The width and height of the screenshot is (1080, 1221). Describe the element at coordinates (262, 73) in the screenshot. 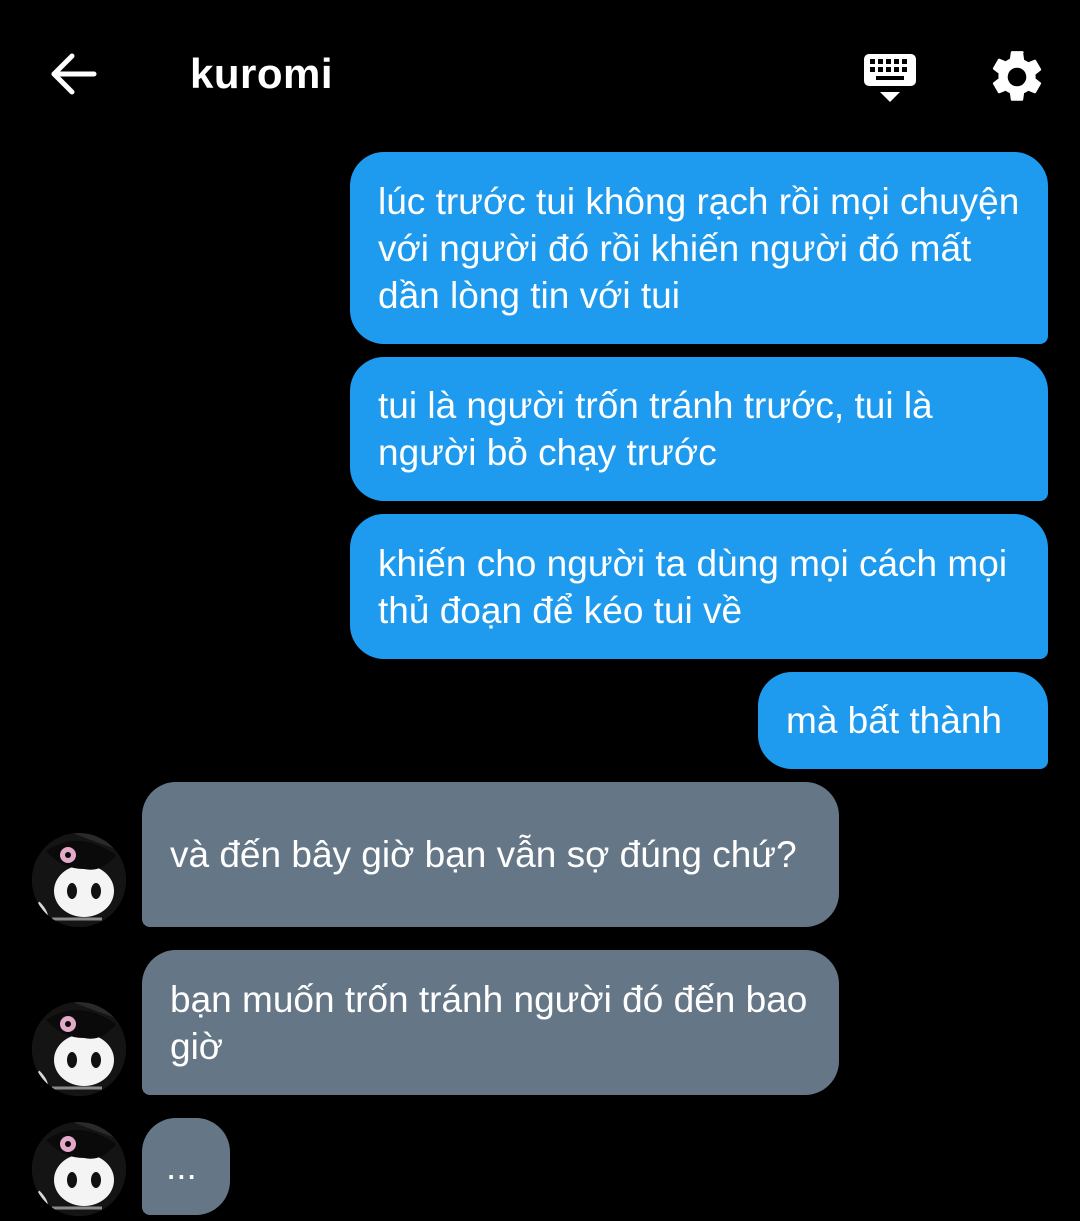

I see `chat-title: kuromi` at that location.